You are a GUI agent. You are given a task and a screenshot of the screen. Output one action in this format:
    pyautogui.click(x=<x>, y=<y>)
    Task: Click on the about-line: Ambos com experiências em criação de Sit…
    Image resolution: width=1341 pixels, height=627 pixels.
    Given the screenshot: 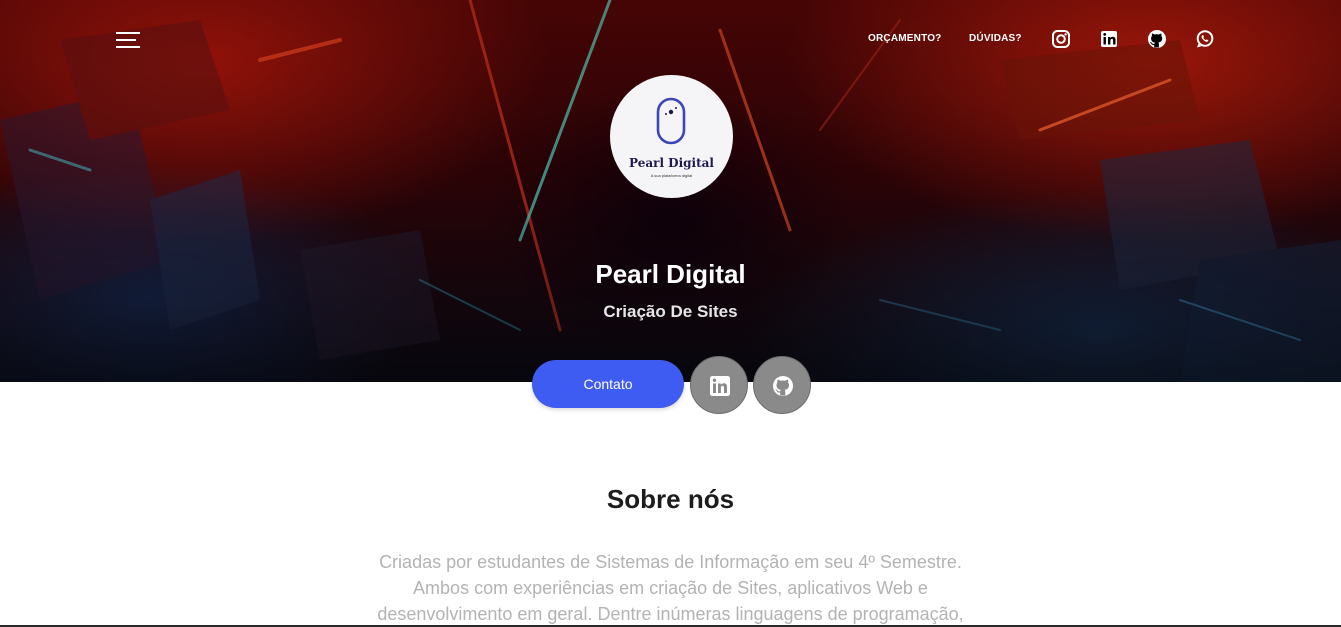 What is the action you would take?
    pyautogui.click(x=670, y=588)
    